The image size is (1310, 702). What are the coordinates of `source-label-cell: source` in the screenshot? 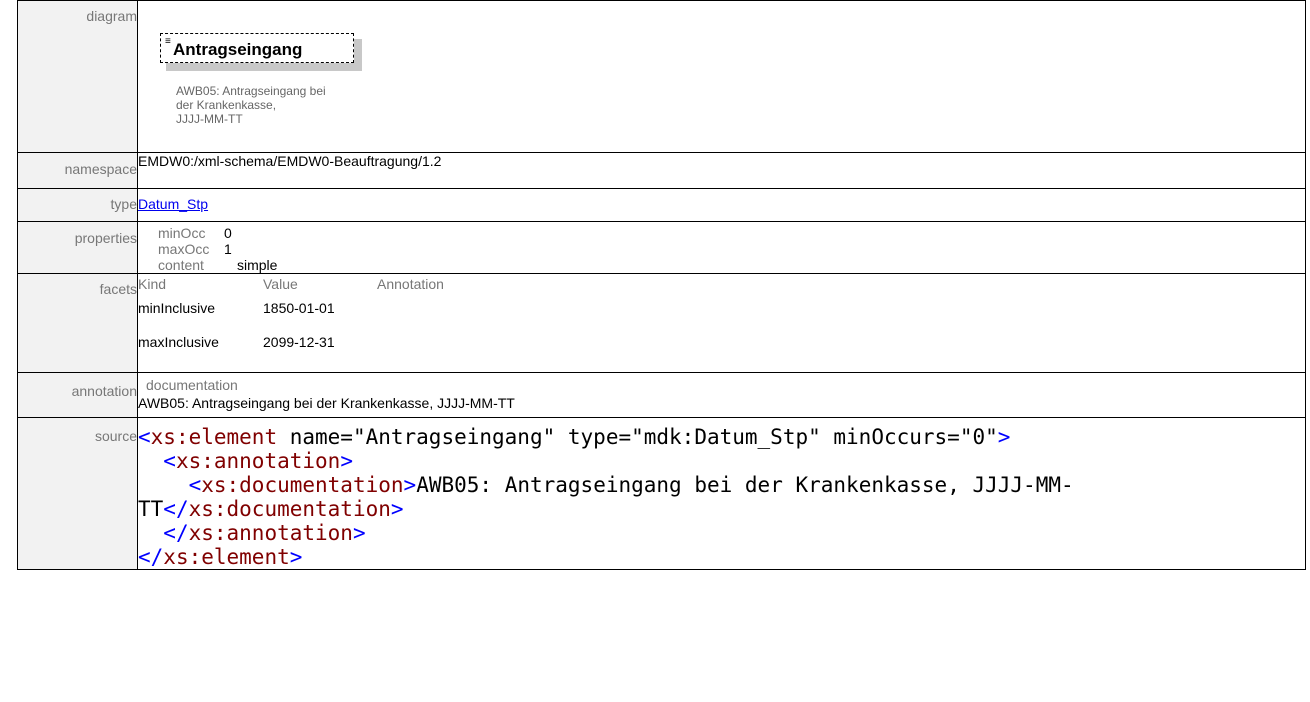 It's located at (77, 493).